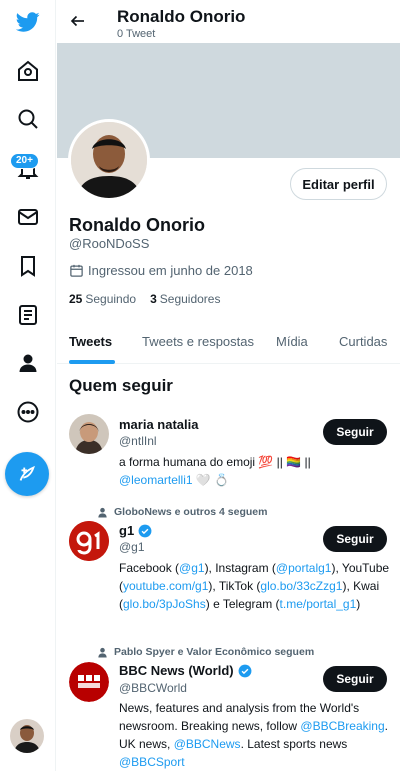  I want to click on compose-icon, so click(27, 473).